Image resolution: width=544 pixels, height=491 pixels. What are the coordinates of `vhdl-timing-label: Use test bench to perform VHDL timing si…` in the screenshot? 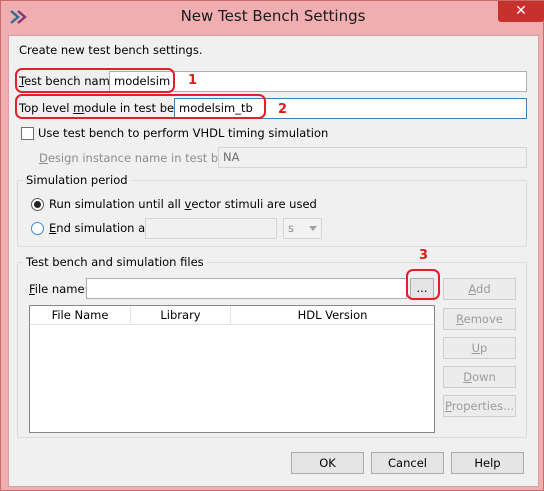 It's located at (183, 133).